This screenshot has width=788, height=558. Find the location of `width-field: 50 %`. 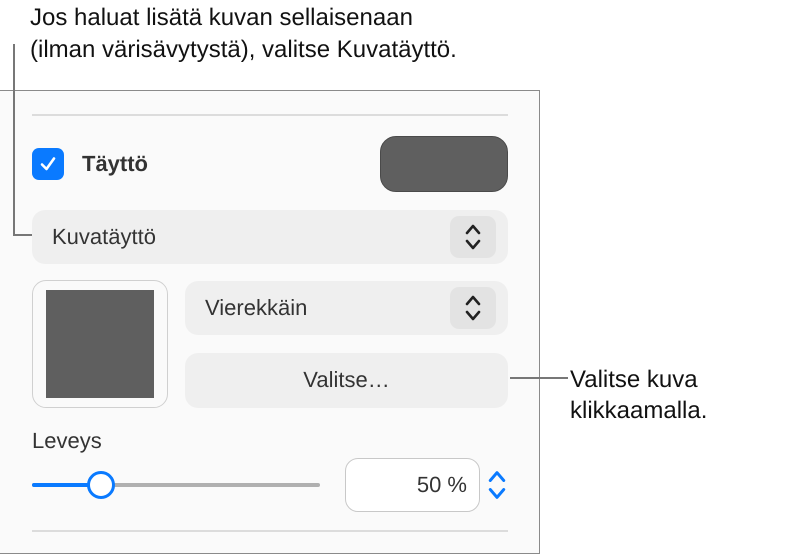

width-field: 50 % is located at coordinates (412, 485).